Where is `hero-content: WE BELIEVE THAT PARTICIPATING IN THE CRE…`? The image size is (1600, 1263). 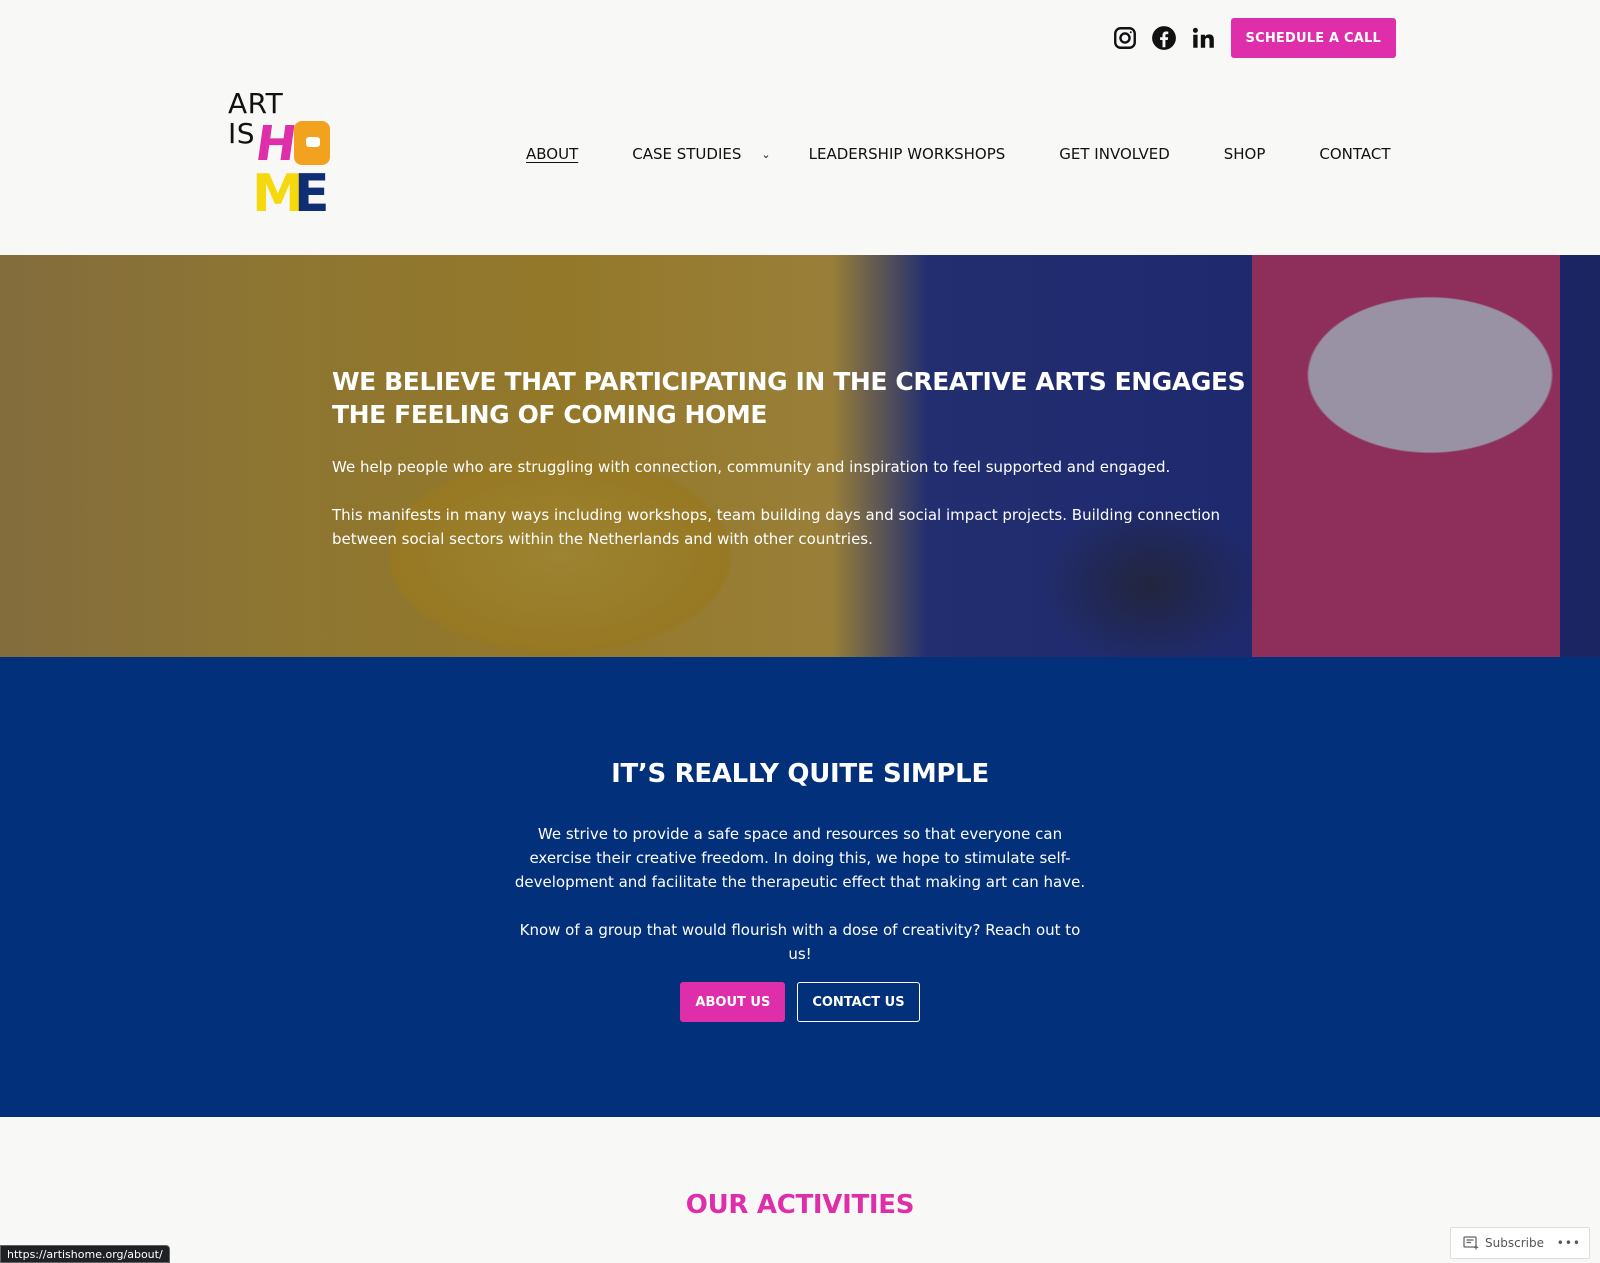 hero-content: WE BELIEVE THAT PARTICIPATING IN THE CRE… is located at coordinates (802, 458).